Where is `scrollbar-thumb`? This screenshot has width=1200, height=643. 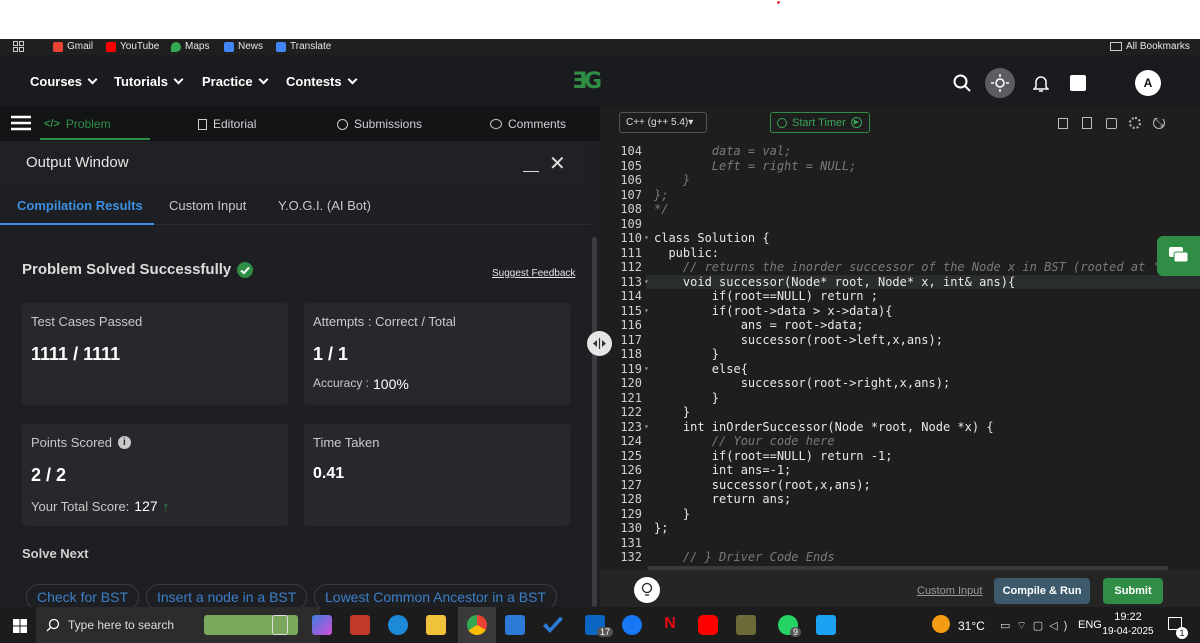 scrollbar-thumb is located at coordinates (594, 422).